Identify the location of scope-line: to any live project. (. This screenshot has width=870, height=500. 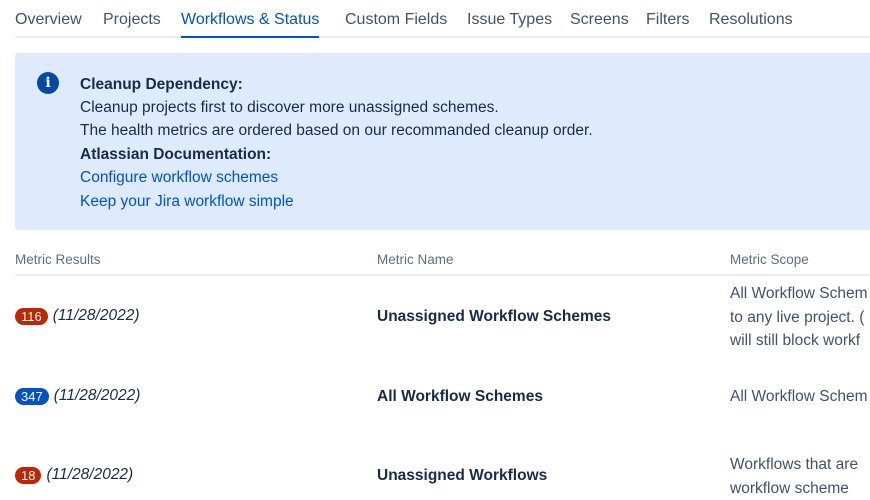
(800, 318).